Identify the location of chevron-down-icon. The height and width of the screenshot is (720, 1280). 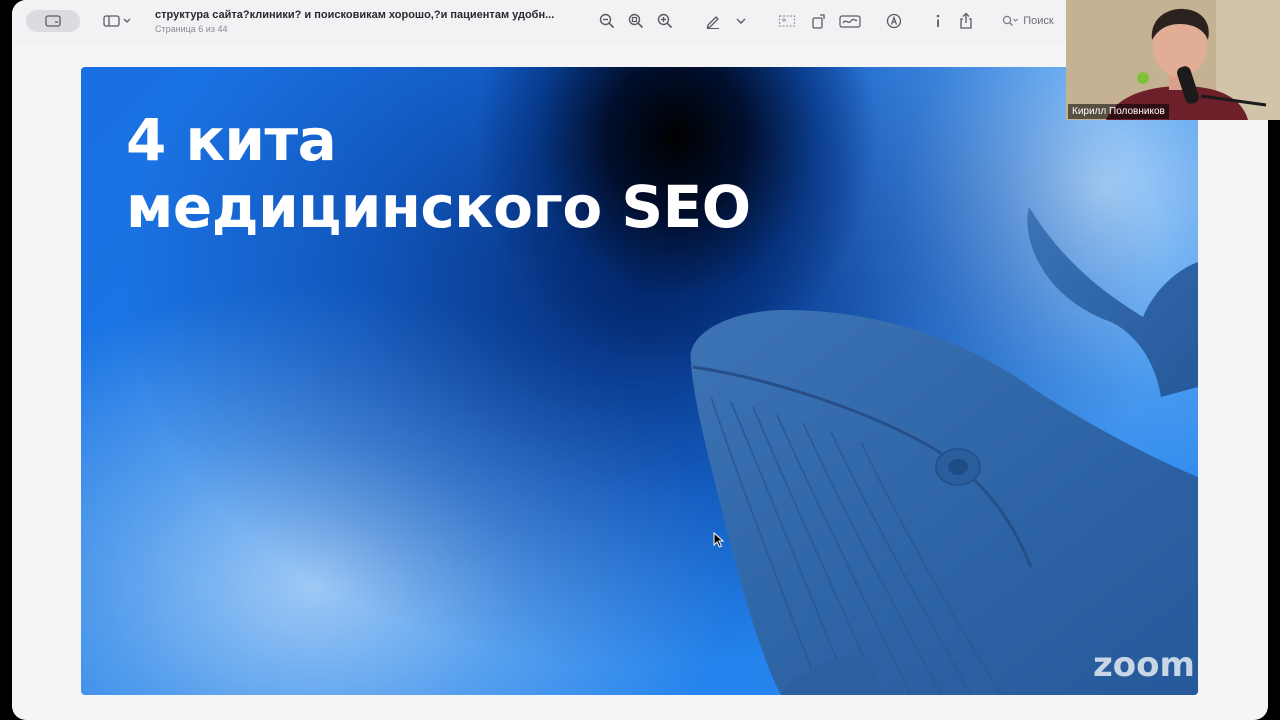
(741, 21).